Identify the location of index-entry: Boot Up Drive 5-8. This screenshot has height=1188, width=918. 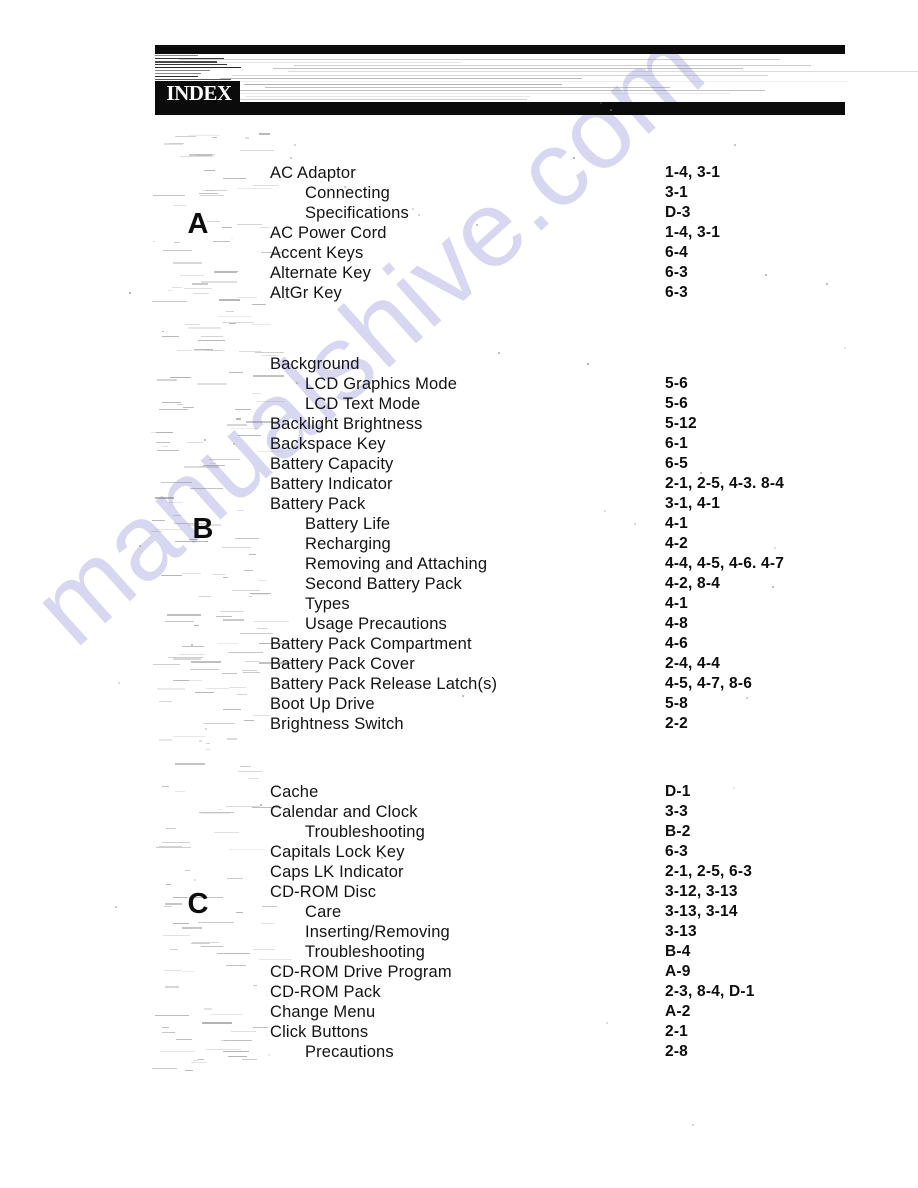
(459, 704).